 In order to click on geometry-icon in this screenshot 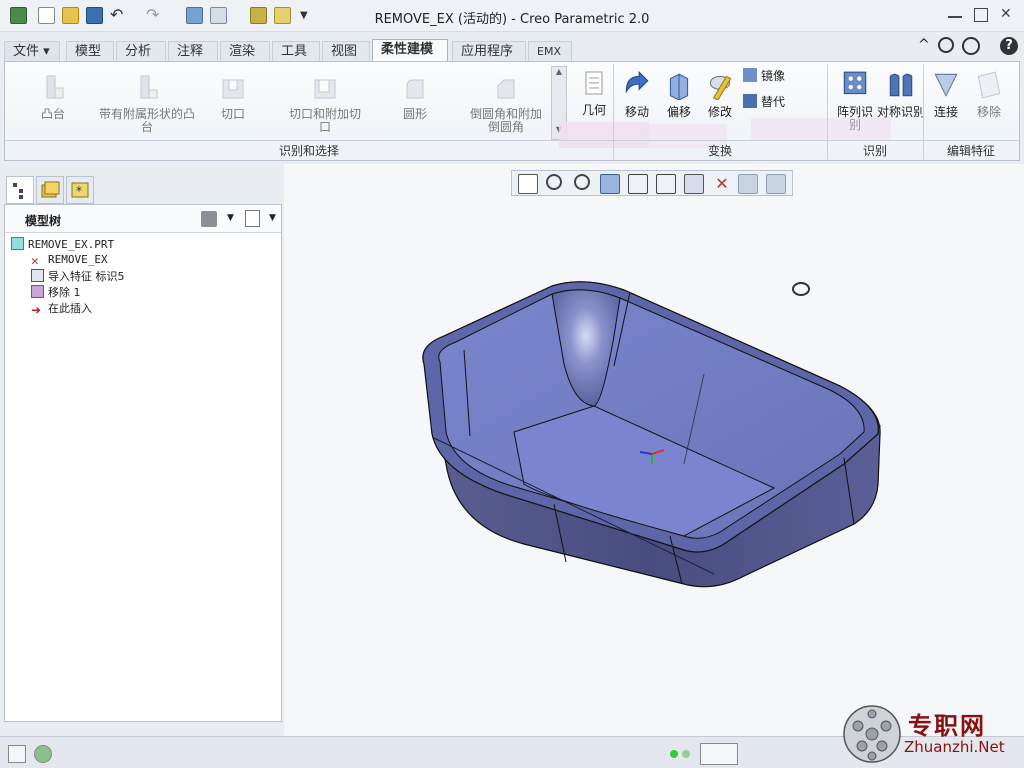, I will do `click(594, 83)`.